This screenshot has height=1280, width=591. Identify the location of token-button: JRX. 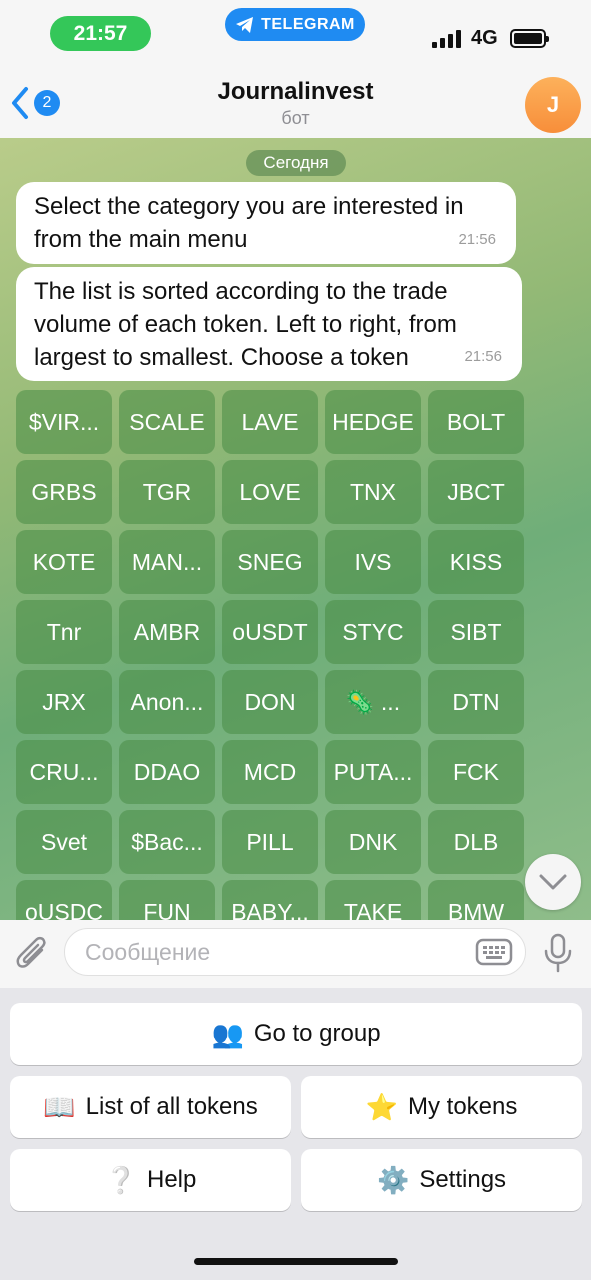
(64, 702).